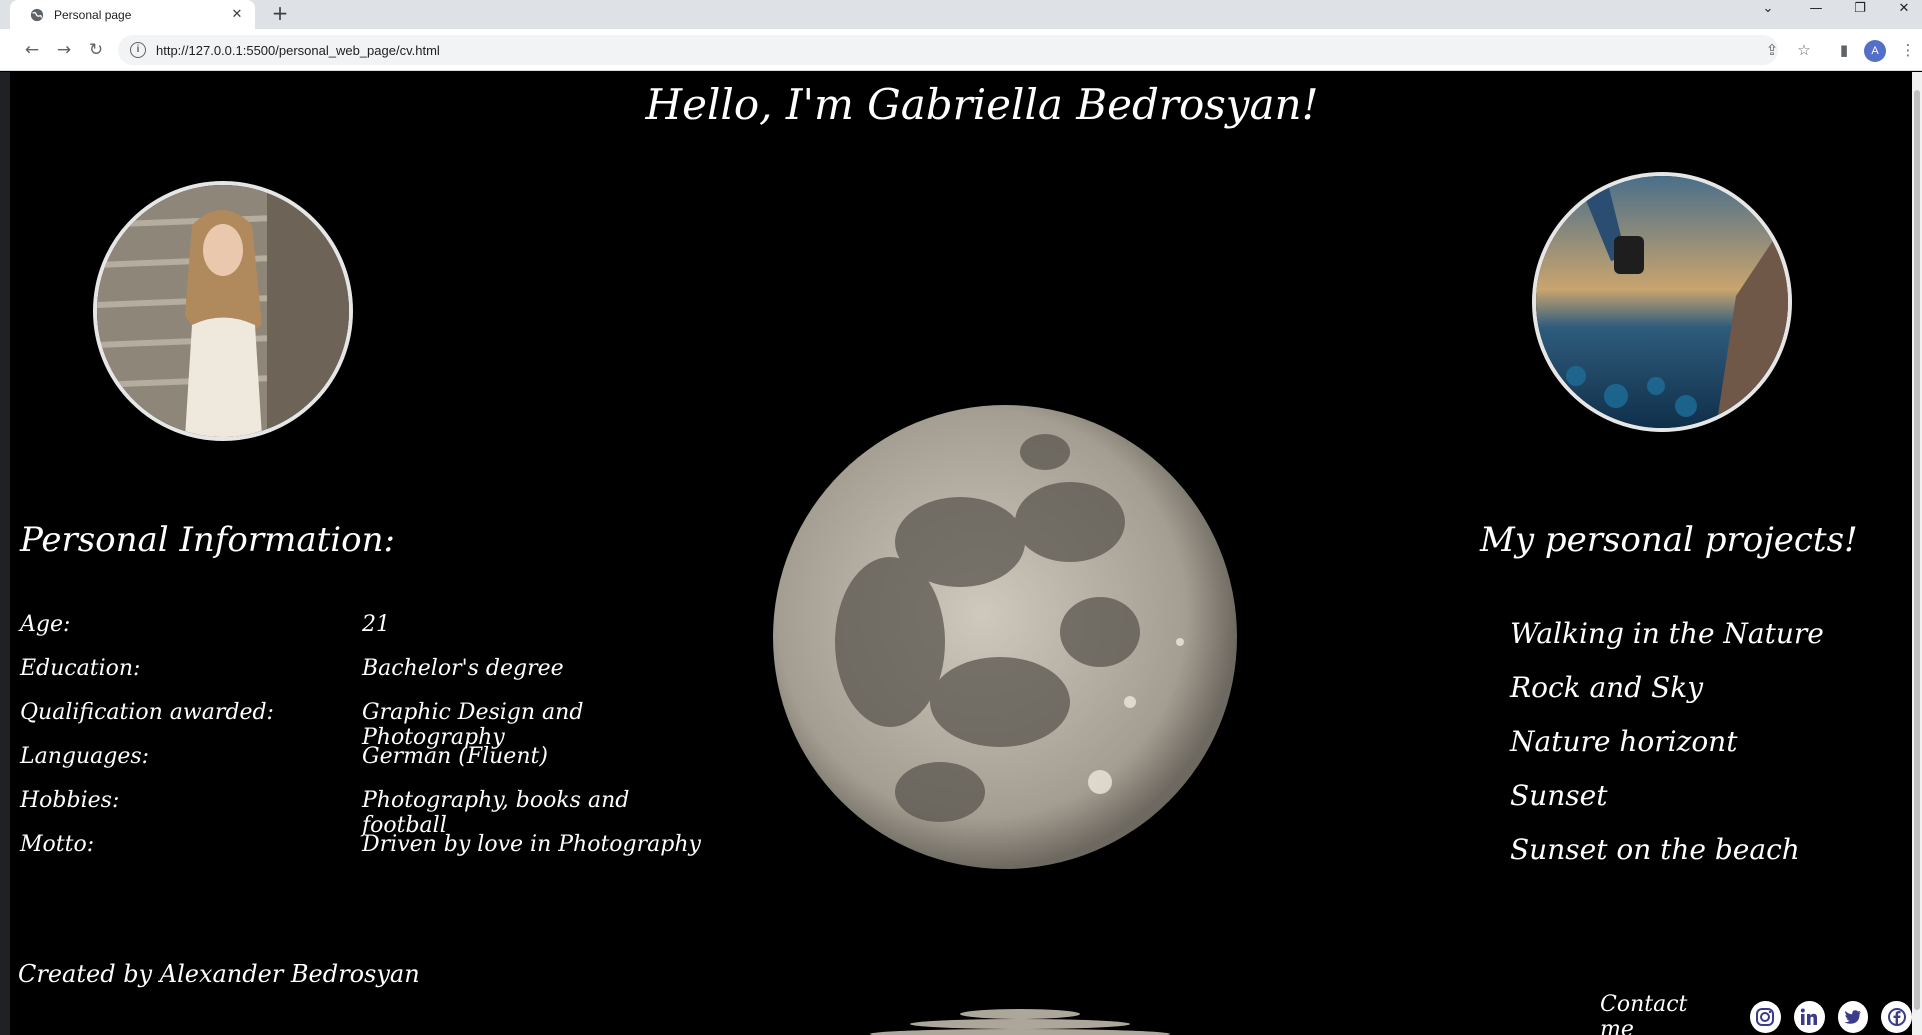 The width and height of the screenshot is (1922, 1035). I want to click on info-label: Languages:, so click(85, 756).